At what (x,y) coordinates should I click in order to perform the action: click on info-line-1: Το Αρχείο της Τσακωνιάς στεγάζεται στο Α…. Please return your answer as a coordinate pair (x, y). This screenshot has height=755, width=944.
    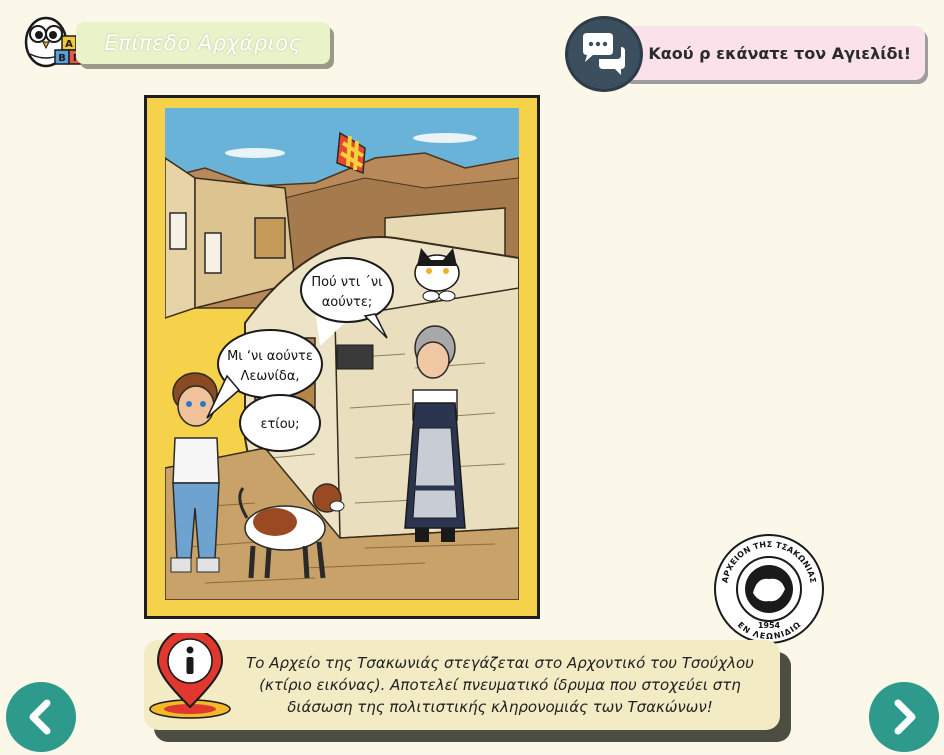
    Looking at the image, I should click on (500, 663).